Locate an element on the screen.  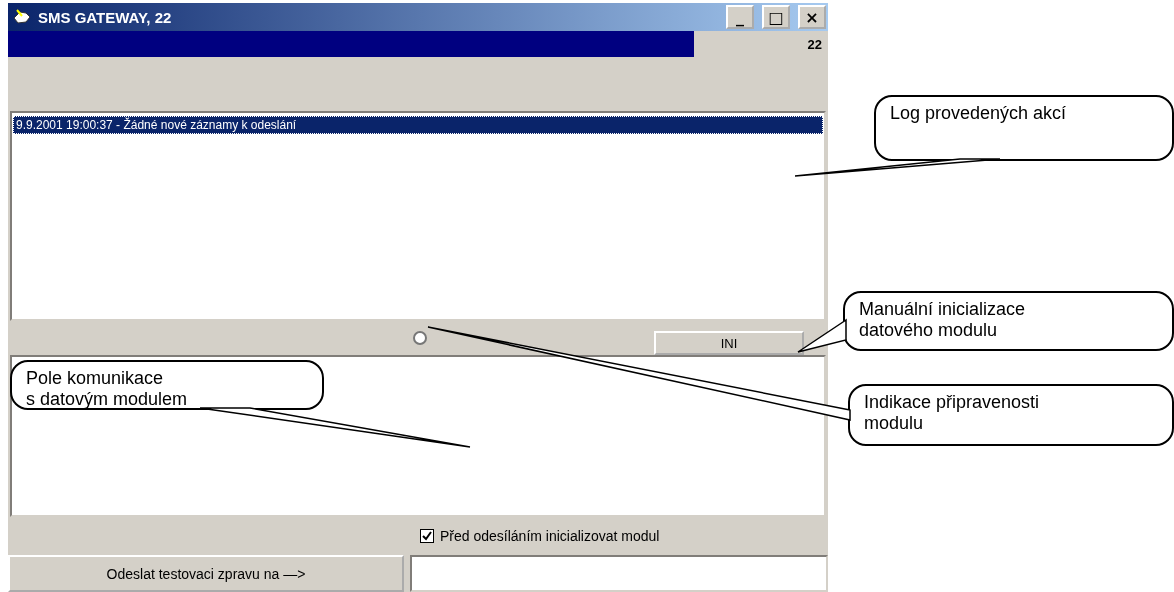
checkbox-label: Před odesíláním inicializovat modul is located at coordinates (550, 536).